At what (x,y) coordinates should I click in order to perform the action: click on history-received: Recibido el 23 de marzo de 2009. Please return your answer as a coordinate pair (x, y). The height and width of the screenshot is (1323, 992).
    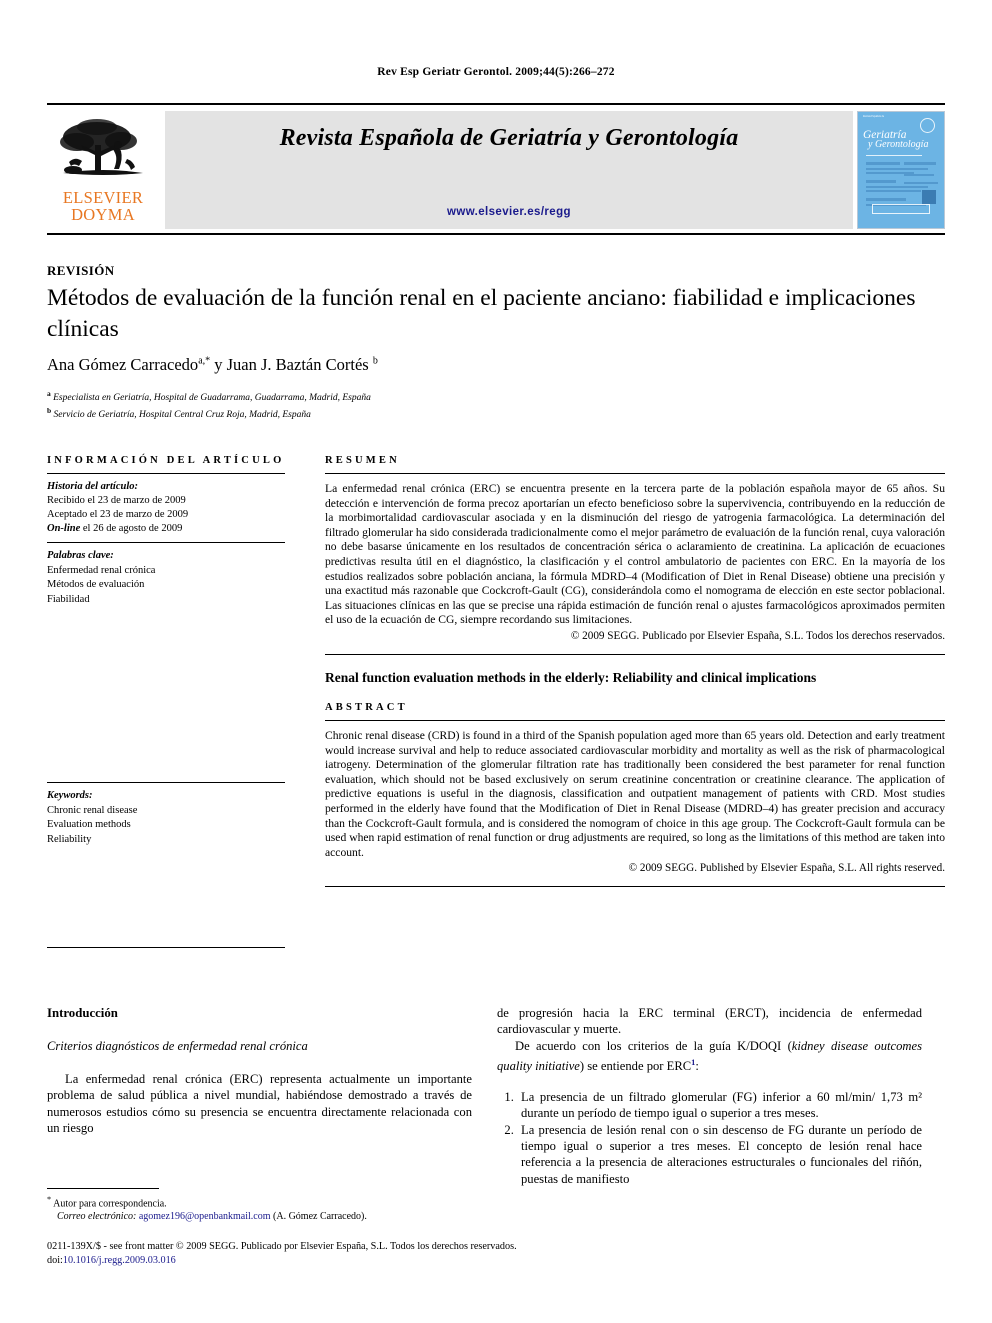
    Looking at the image, I should click on (116, 500).